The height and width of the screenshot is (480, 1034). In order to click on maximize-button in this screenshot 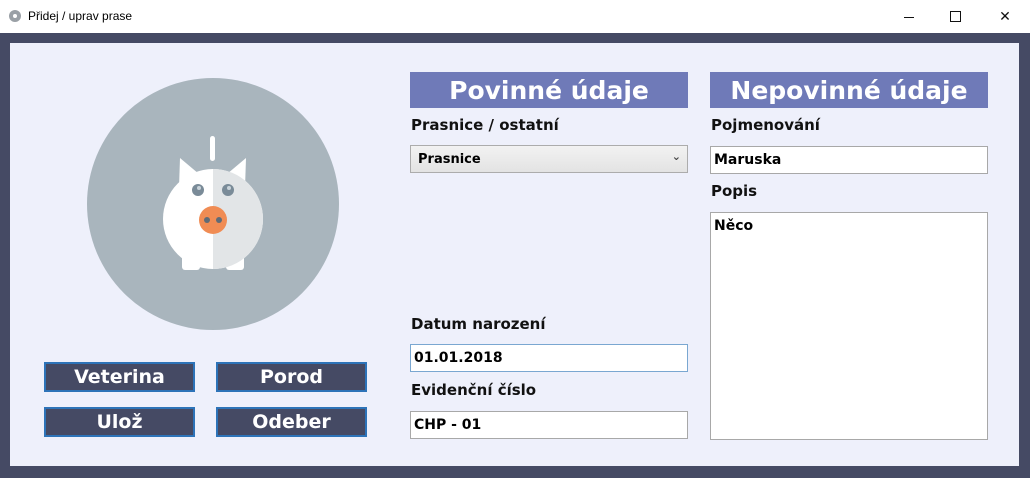, I will do `click(955, 16)`.